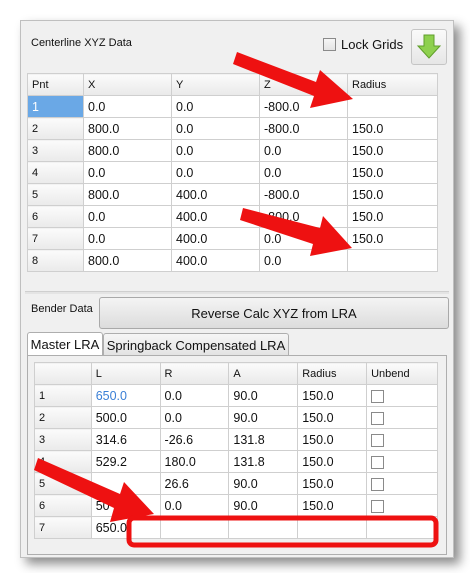 The width and height of the screenshot is (470, 573). Describe the element at coordinates (125, 439) in the screenshot. I see `lra-cell: 314.6` at that location.